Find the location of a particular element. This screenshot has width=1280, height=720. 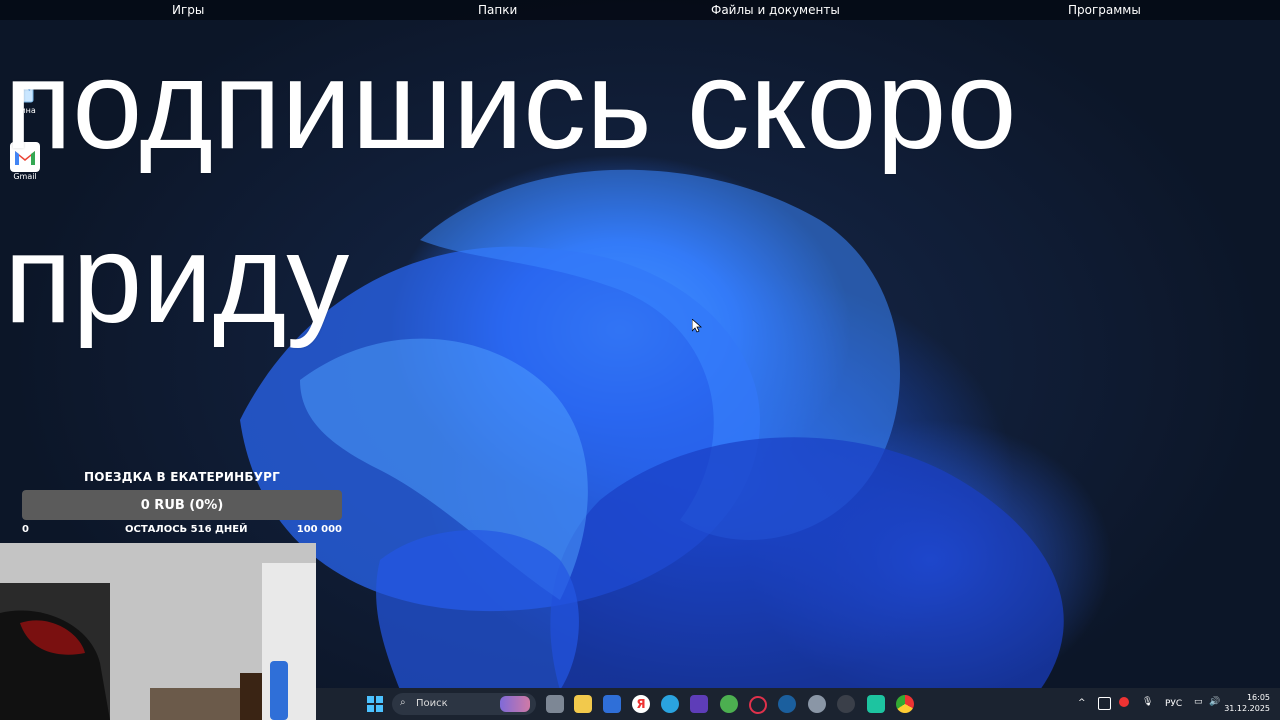

goal-remaining-label: ОСТАЛОСЬ 516 ДНЕЙ is located at coordinates (186, 529).